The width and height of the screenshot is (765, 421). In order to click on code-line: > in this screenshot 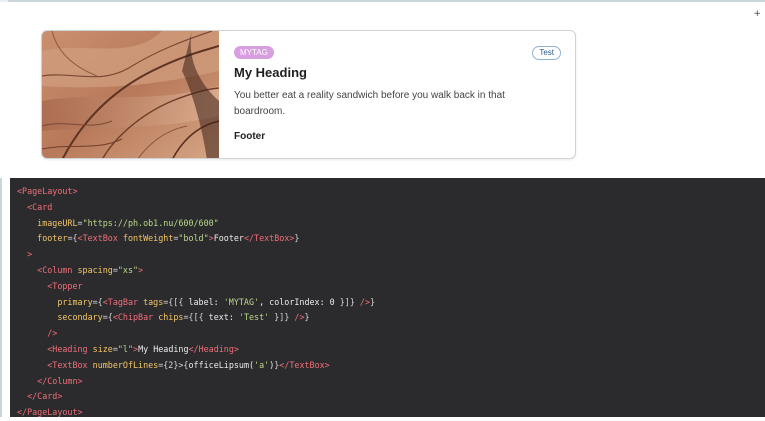, I will do `click(391, 255)`.